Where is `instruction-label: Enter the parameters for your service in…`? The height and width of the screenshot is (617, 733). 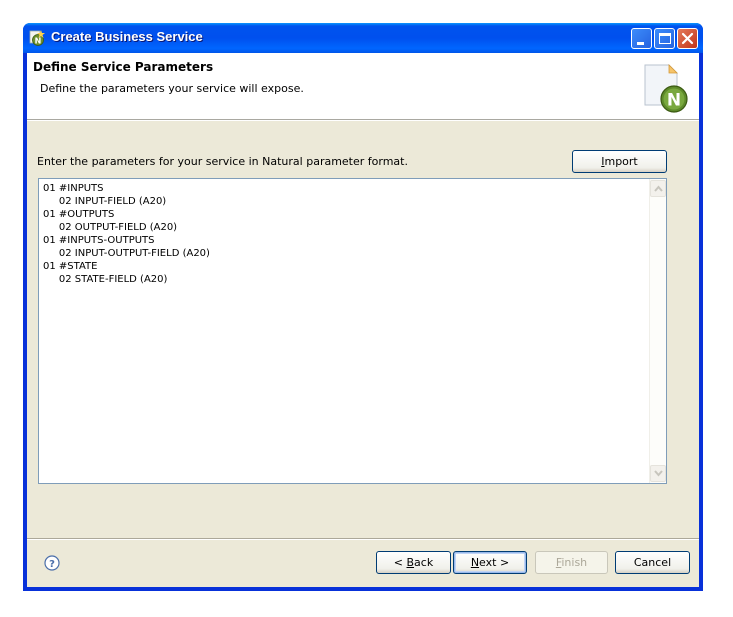 instruction-label: Enter the parameters for your service in… is located at coordinates (222, 161).